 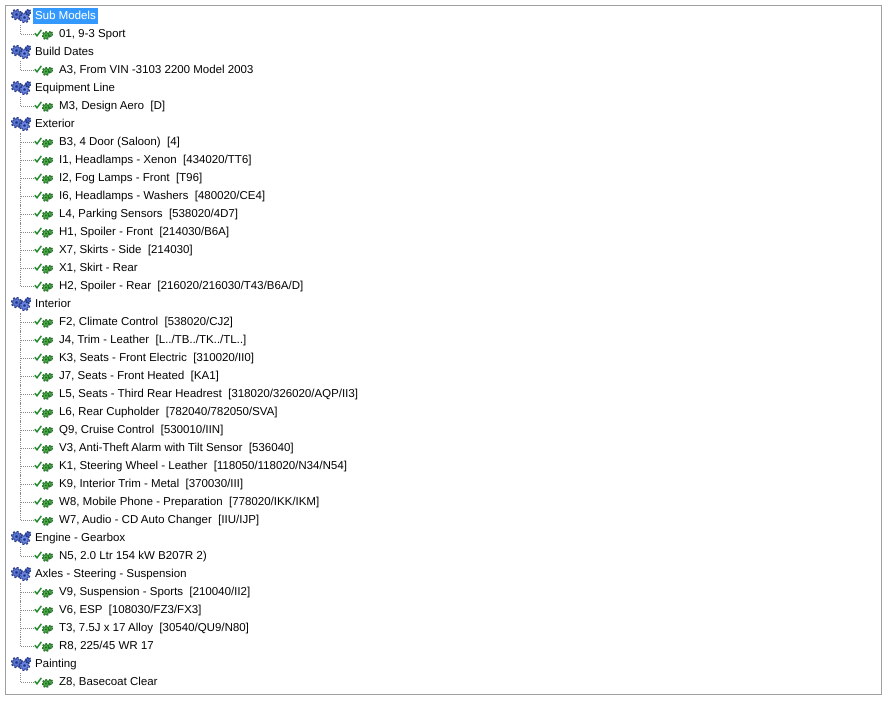 I want to click on tree-leaf: L6, Rear Cupholder [782040/782050/SVA], so click(x=168, y=412).